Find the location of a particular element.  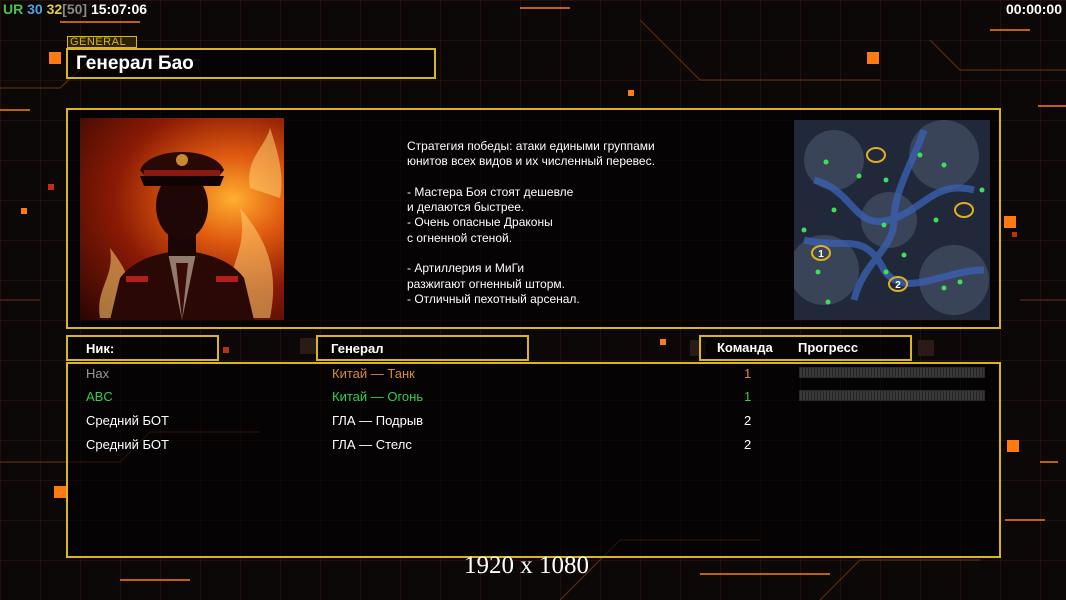

general-title: Генерал Бао is located at coordinates (135, 63).